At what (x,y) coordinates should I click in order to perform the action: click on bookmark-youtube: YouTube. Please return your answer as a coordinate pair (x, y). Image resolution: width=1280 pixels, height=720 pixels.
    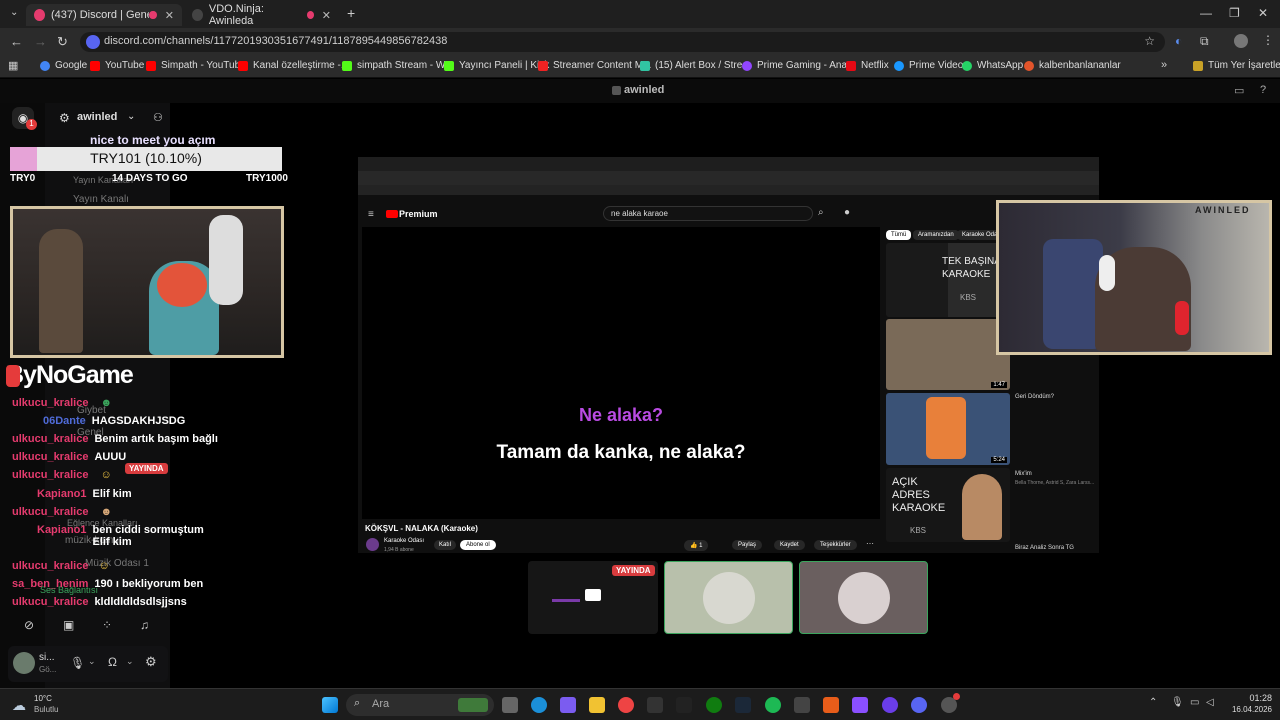
    Looking at the image, I should click on (117, 65).